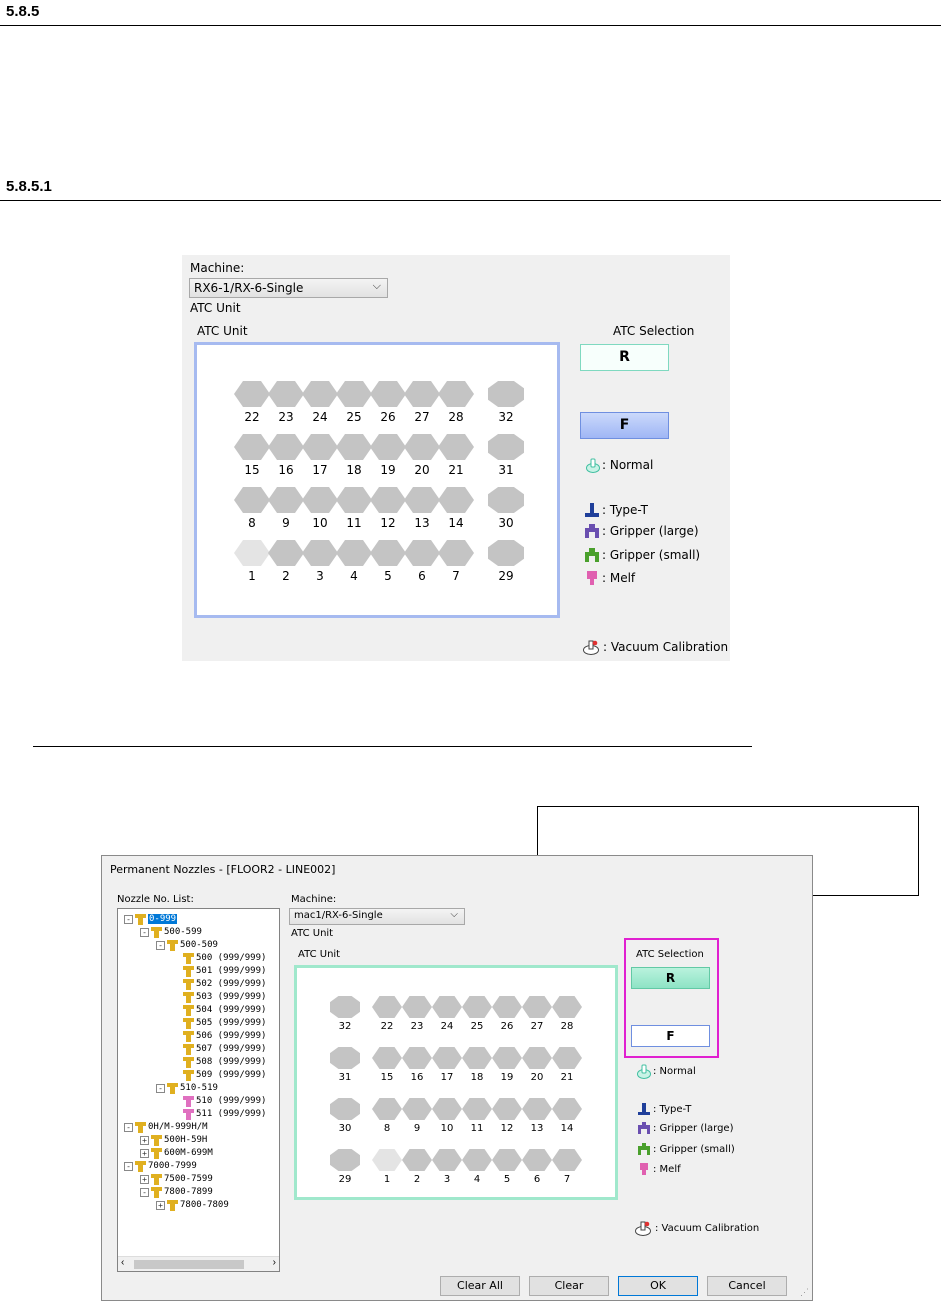 Image resolution: width=941 pixels, height=1301 pixels. I want to click on cancel-button: Cancel, so click(747, 1286).